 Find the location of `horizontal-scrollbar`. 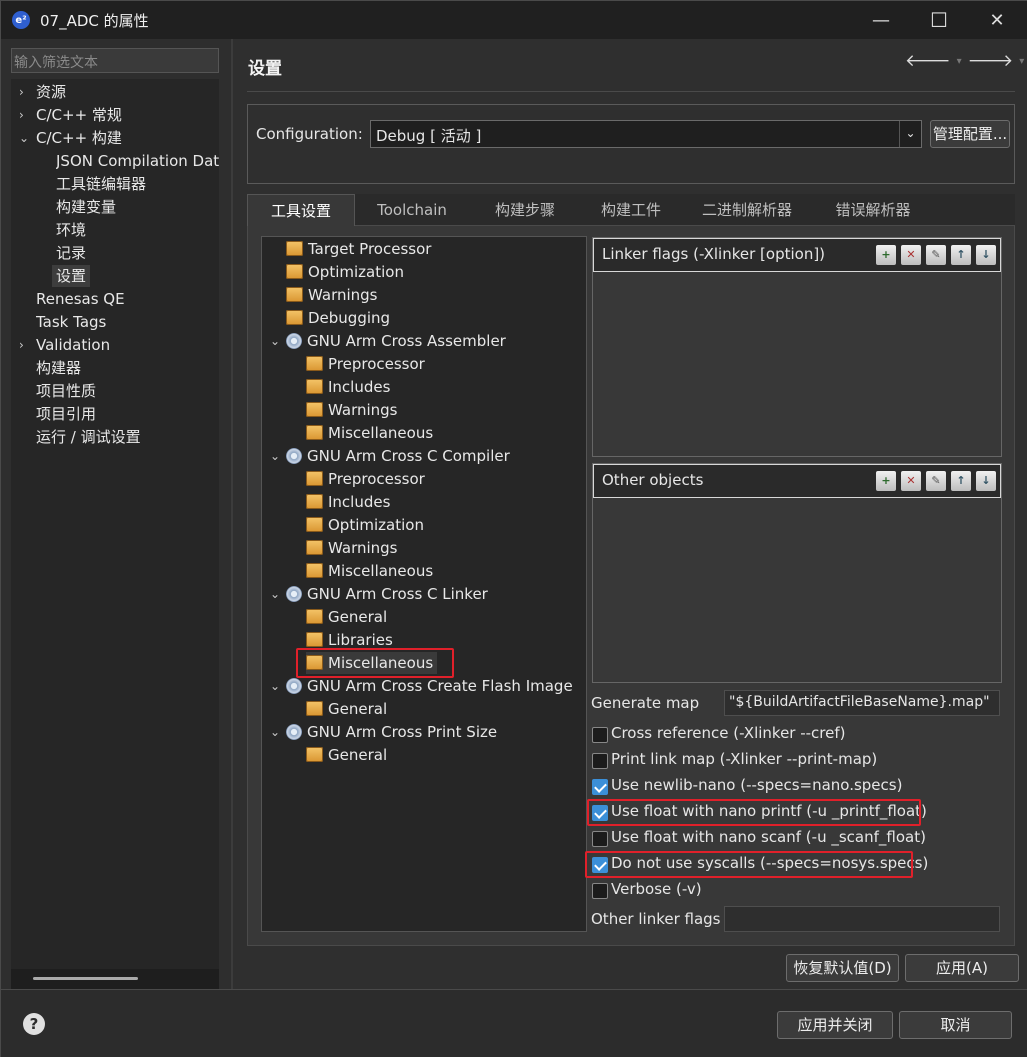

horizontal-scrollbar is located at coordinates (115, 980).